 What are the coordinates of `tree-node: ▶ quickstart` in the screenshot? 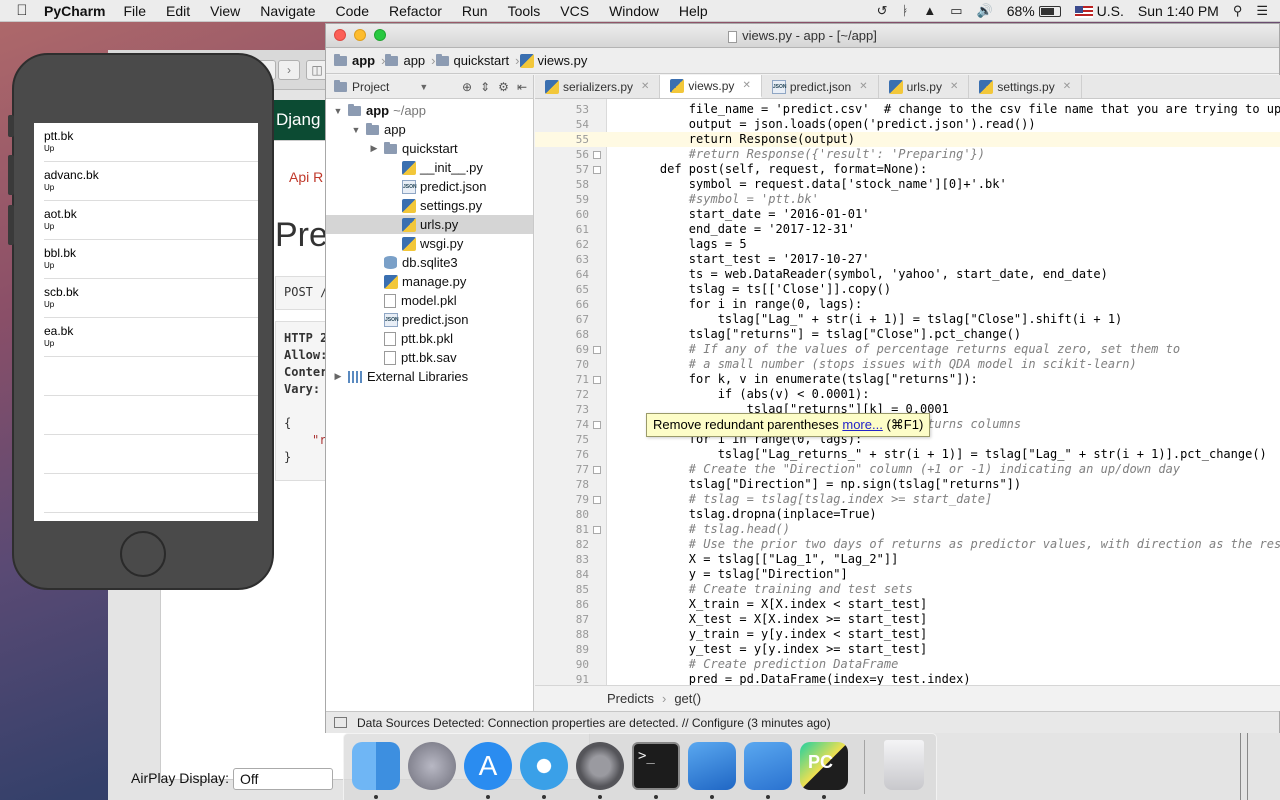 It's located at (429, 148).